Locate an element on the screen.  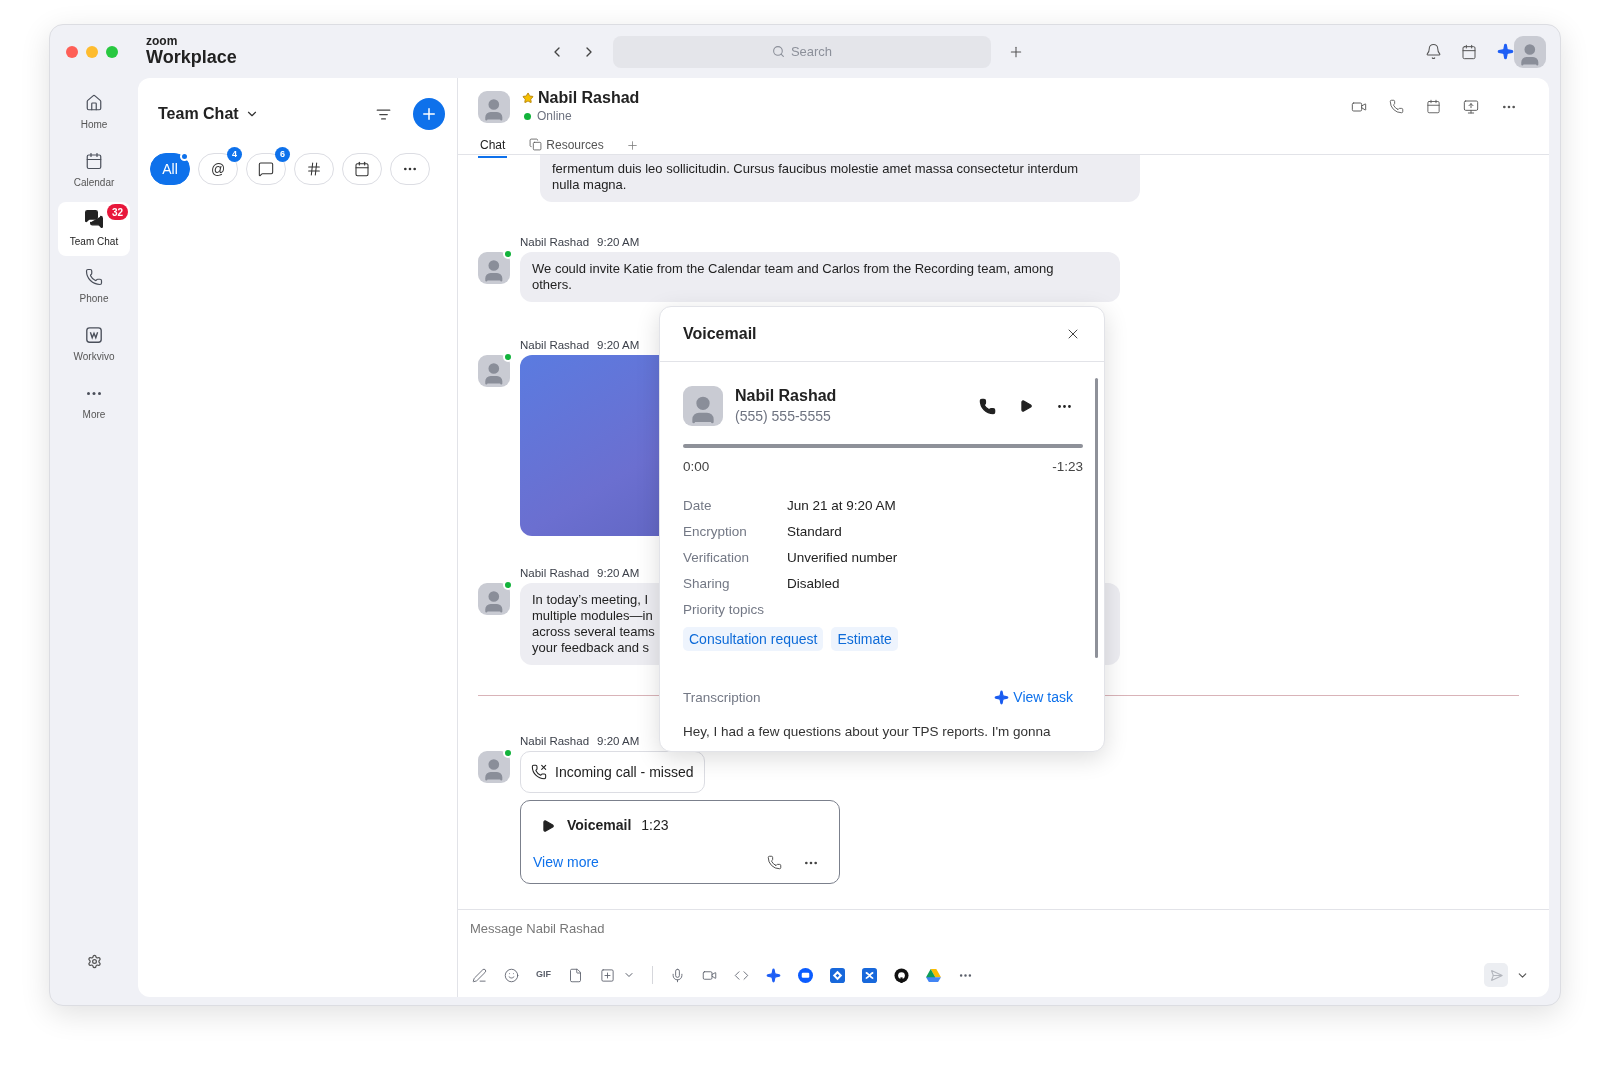
format-icon is located at coordinates (479, 975).